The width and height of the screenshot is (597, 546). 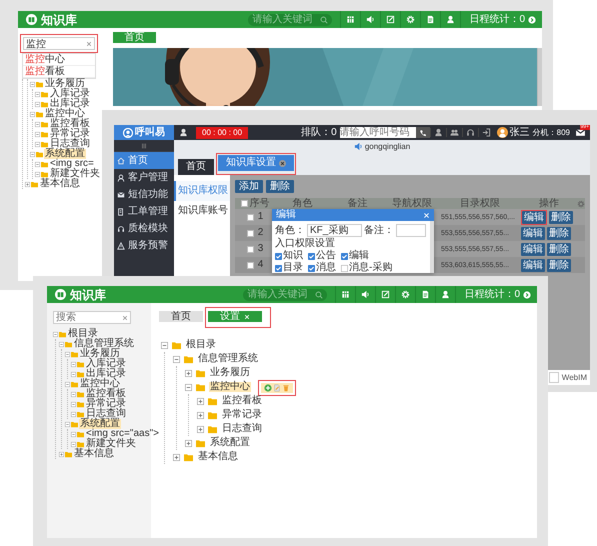 I want to click on menu-icon, so click(x=144, y=146).